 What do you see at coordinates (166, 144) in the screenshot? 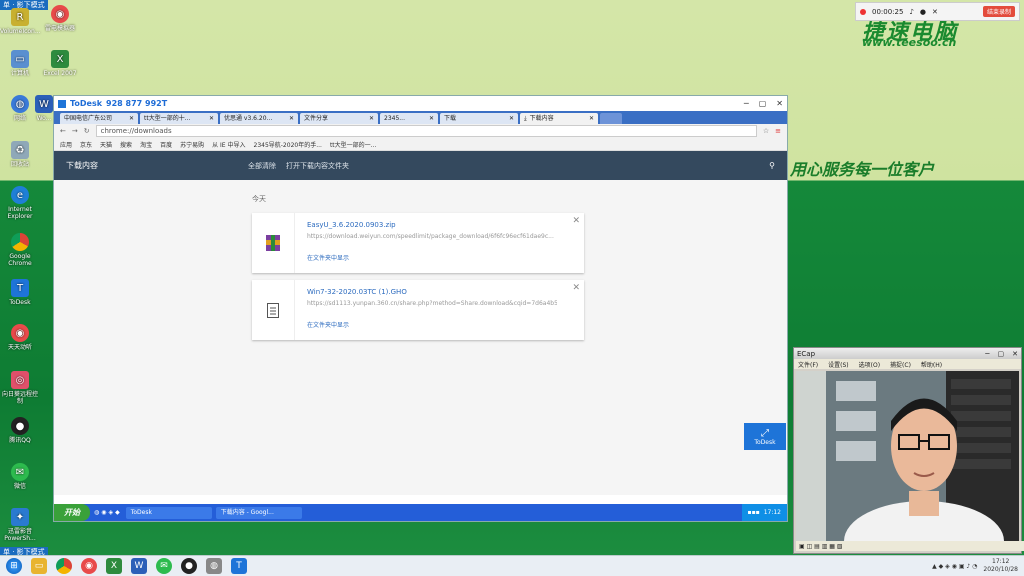
I see `bookmark-item: 百度` at bounding box center [166, 144].